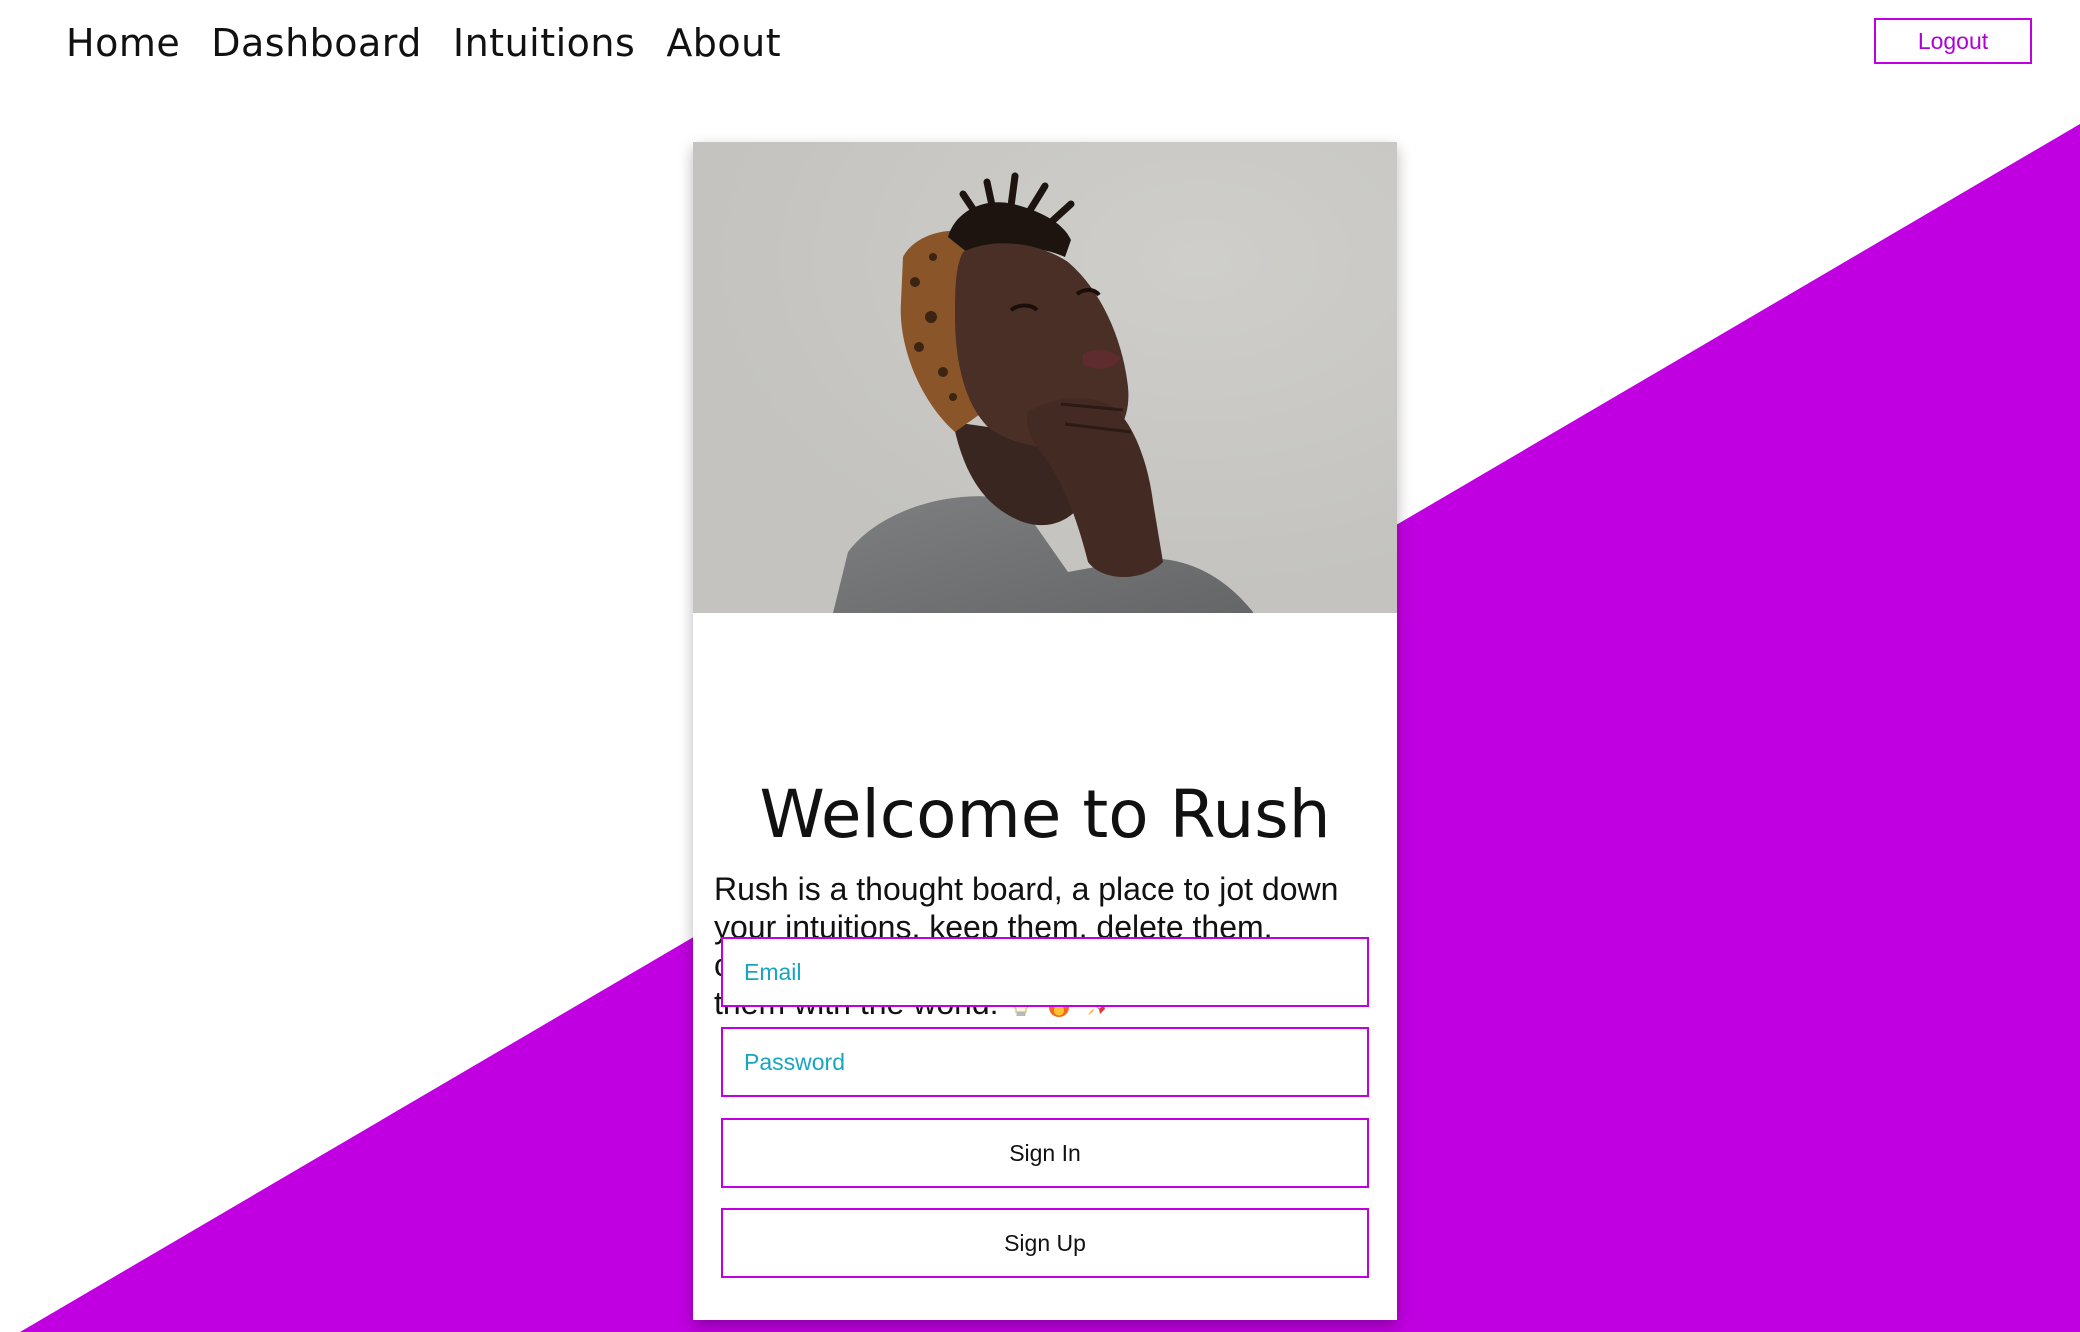 This screenshot has height=1332, width=2080. I want to click on password-field, so click(1045, 1062).